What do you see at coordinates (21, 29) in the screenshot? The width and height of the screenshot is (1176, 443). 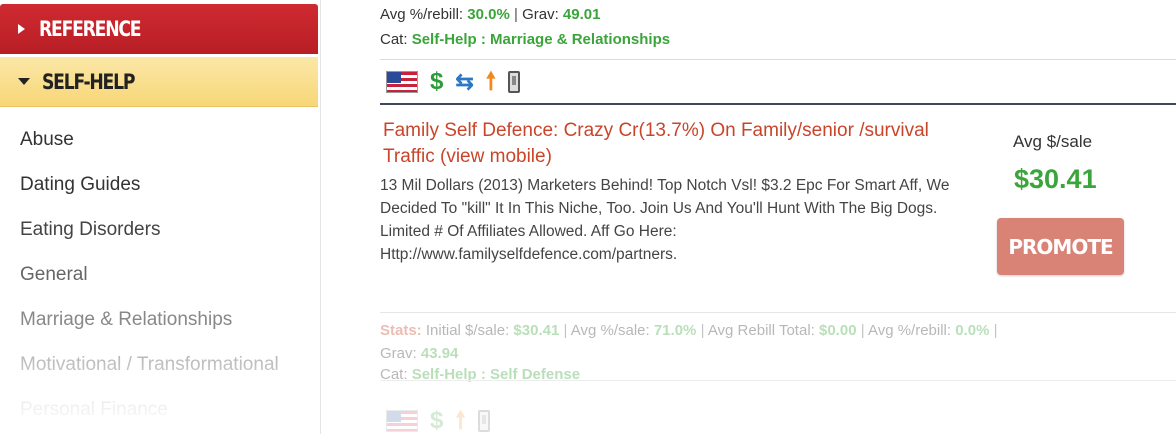 I see `chevron-right-icon` at bounding box center [21, 29].